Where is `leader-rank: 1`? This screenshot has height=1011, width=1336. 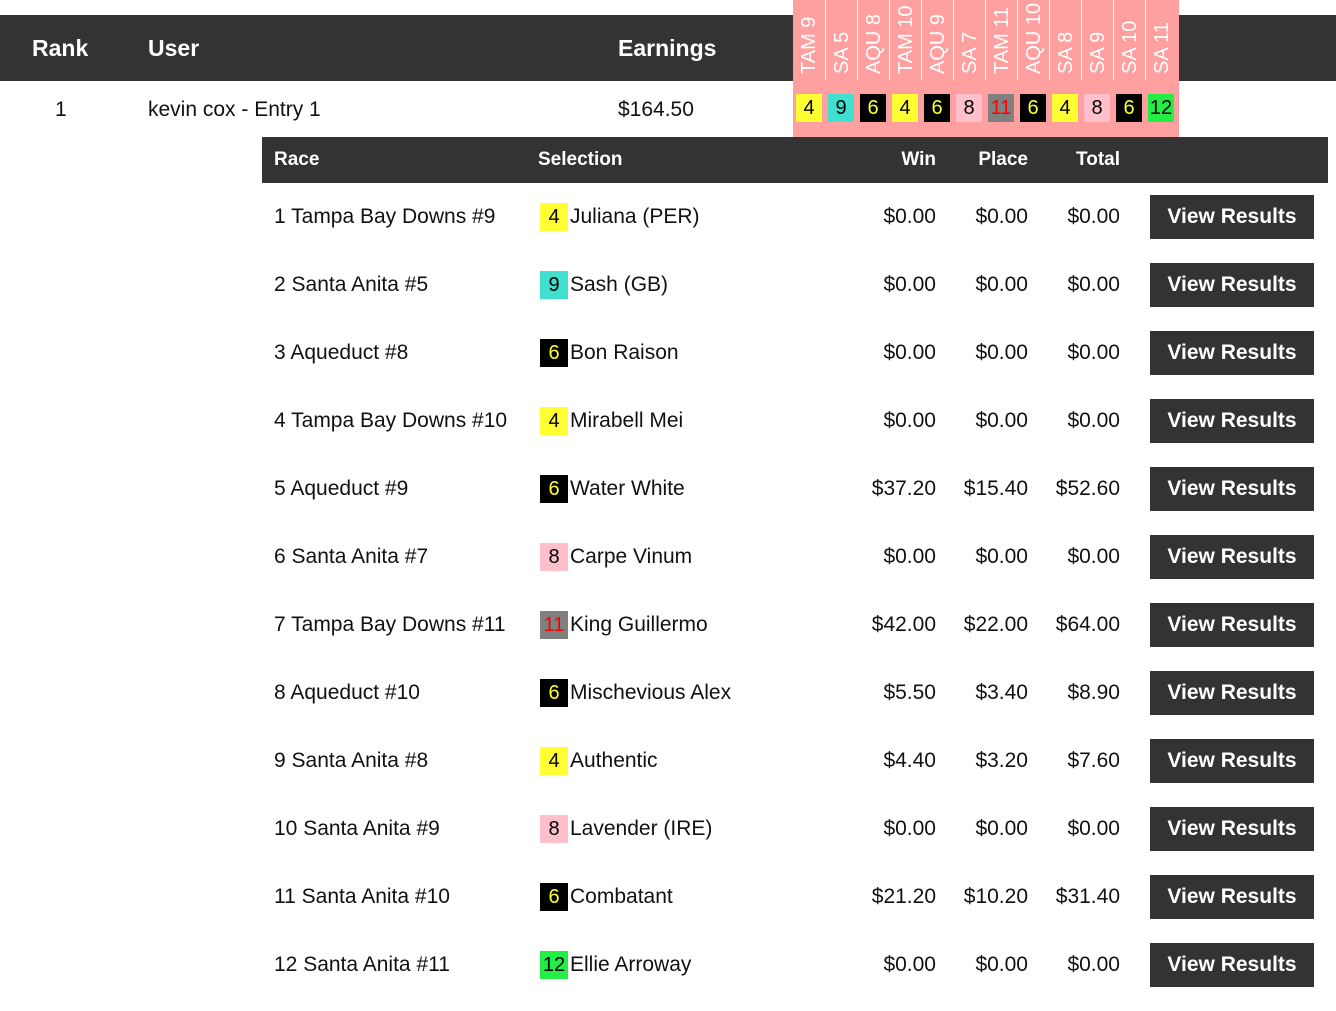
leader-rank: 1 is located at coordinates (61, 109).